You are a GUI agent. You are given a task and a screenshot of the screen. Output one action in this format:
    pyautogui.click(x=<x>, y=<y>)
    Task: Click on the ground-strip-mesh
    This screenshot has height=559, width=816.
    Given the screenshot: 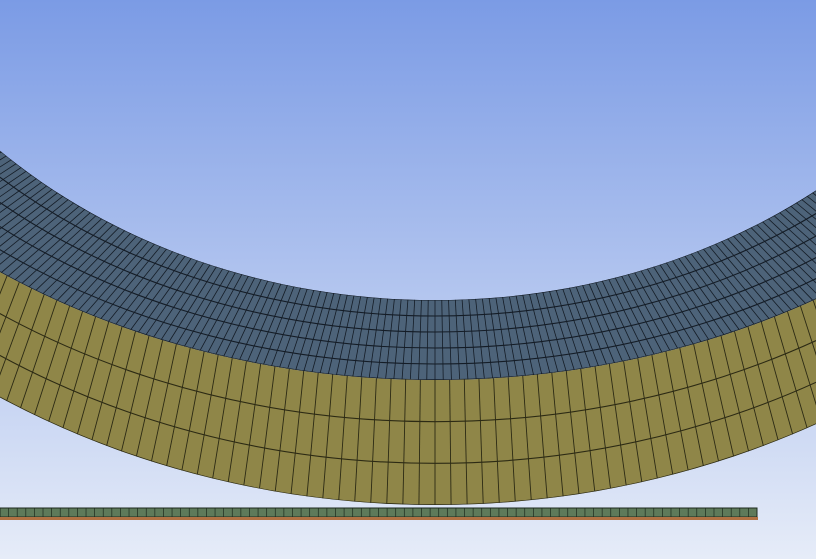 What is the action you would take?
    pyautogui.click(x=379, y=513)
    